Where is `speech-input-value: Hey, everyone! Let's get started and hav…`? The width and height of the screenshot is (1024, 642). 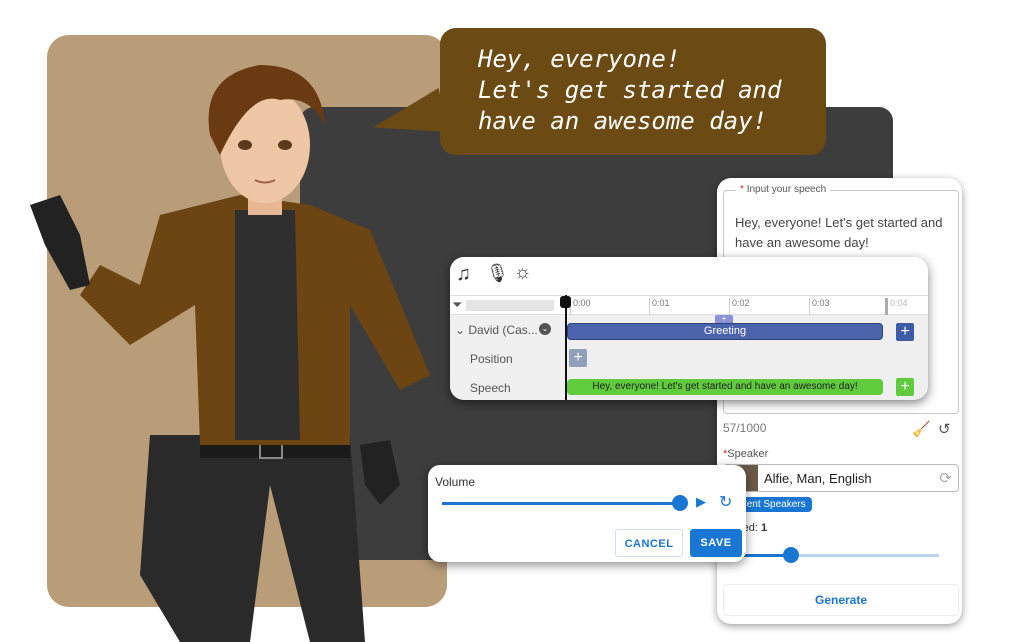
speech-input-value: Hey, everyone! Let's get started and hav… is located at coordinates (839, 232).